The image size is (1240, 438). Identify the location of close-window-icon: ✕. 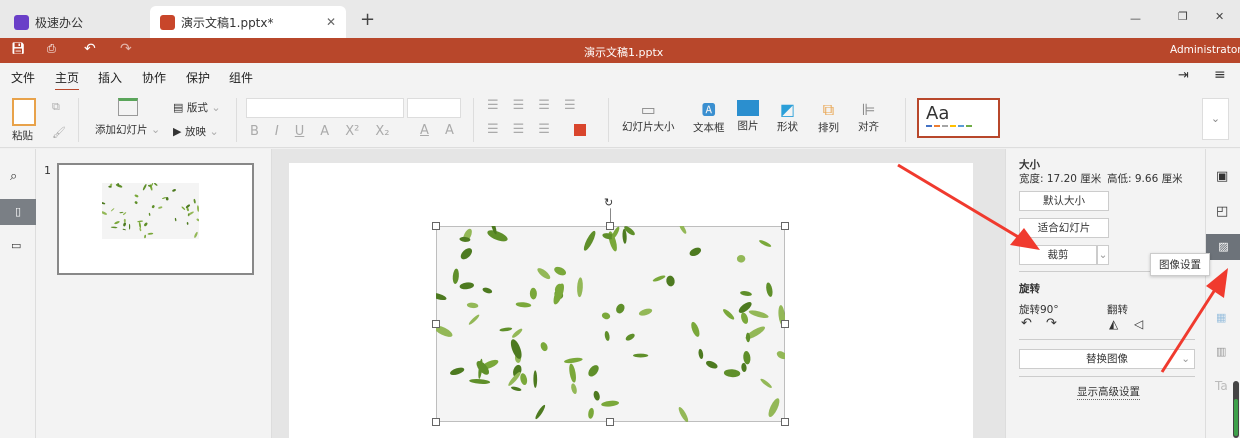
(1219, 16).